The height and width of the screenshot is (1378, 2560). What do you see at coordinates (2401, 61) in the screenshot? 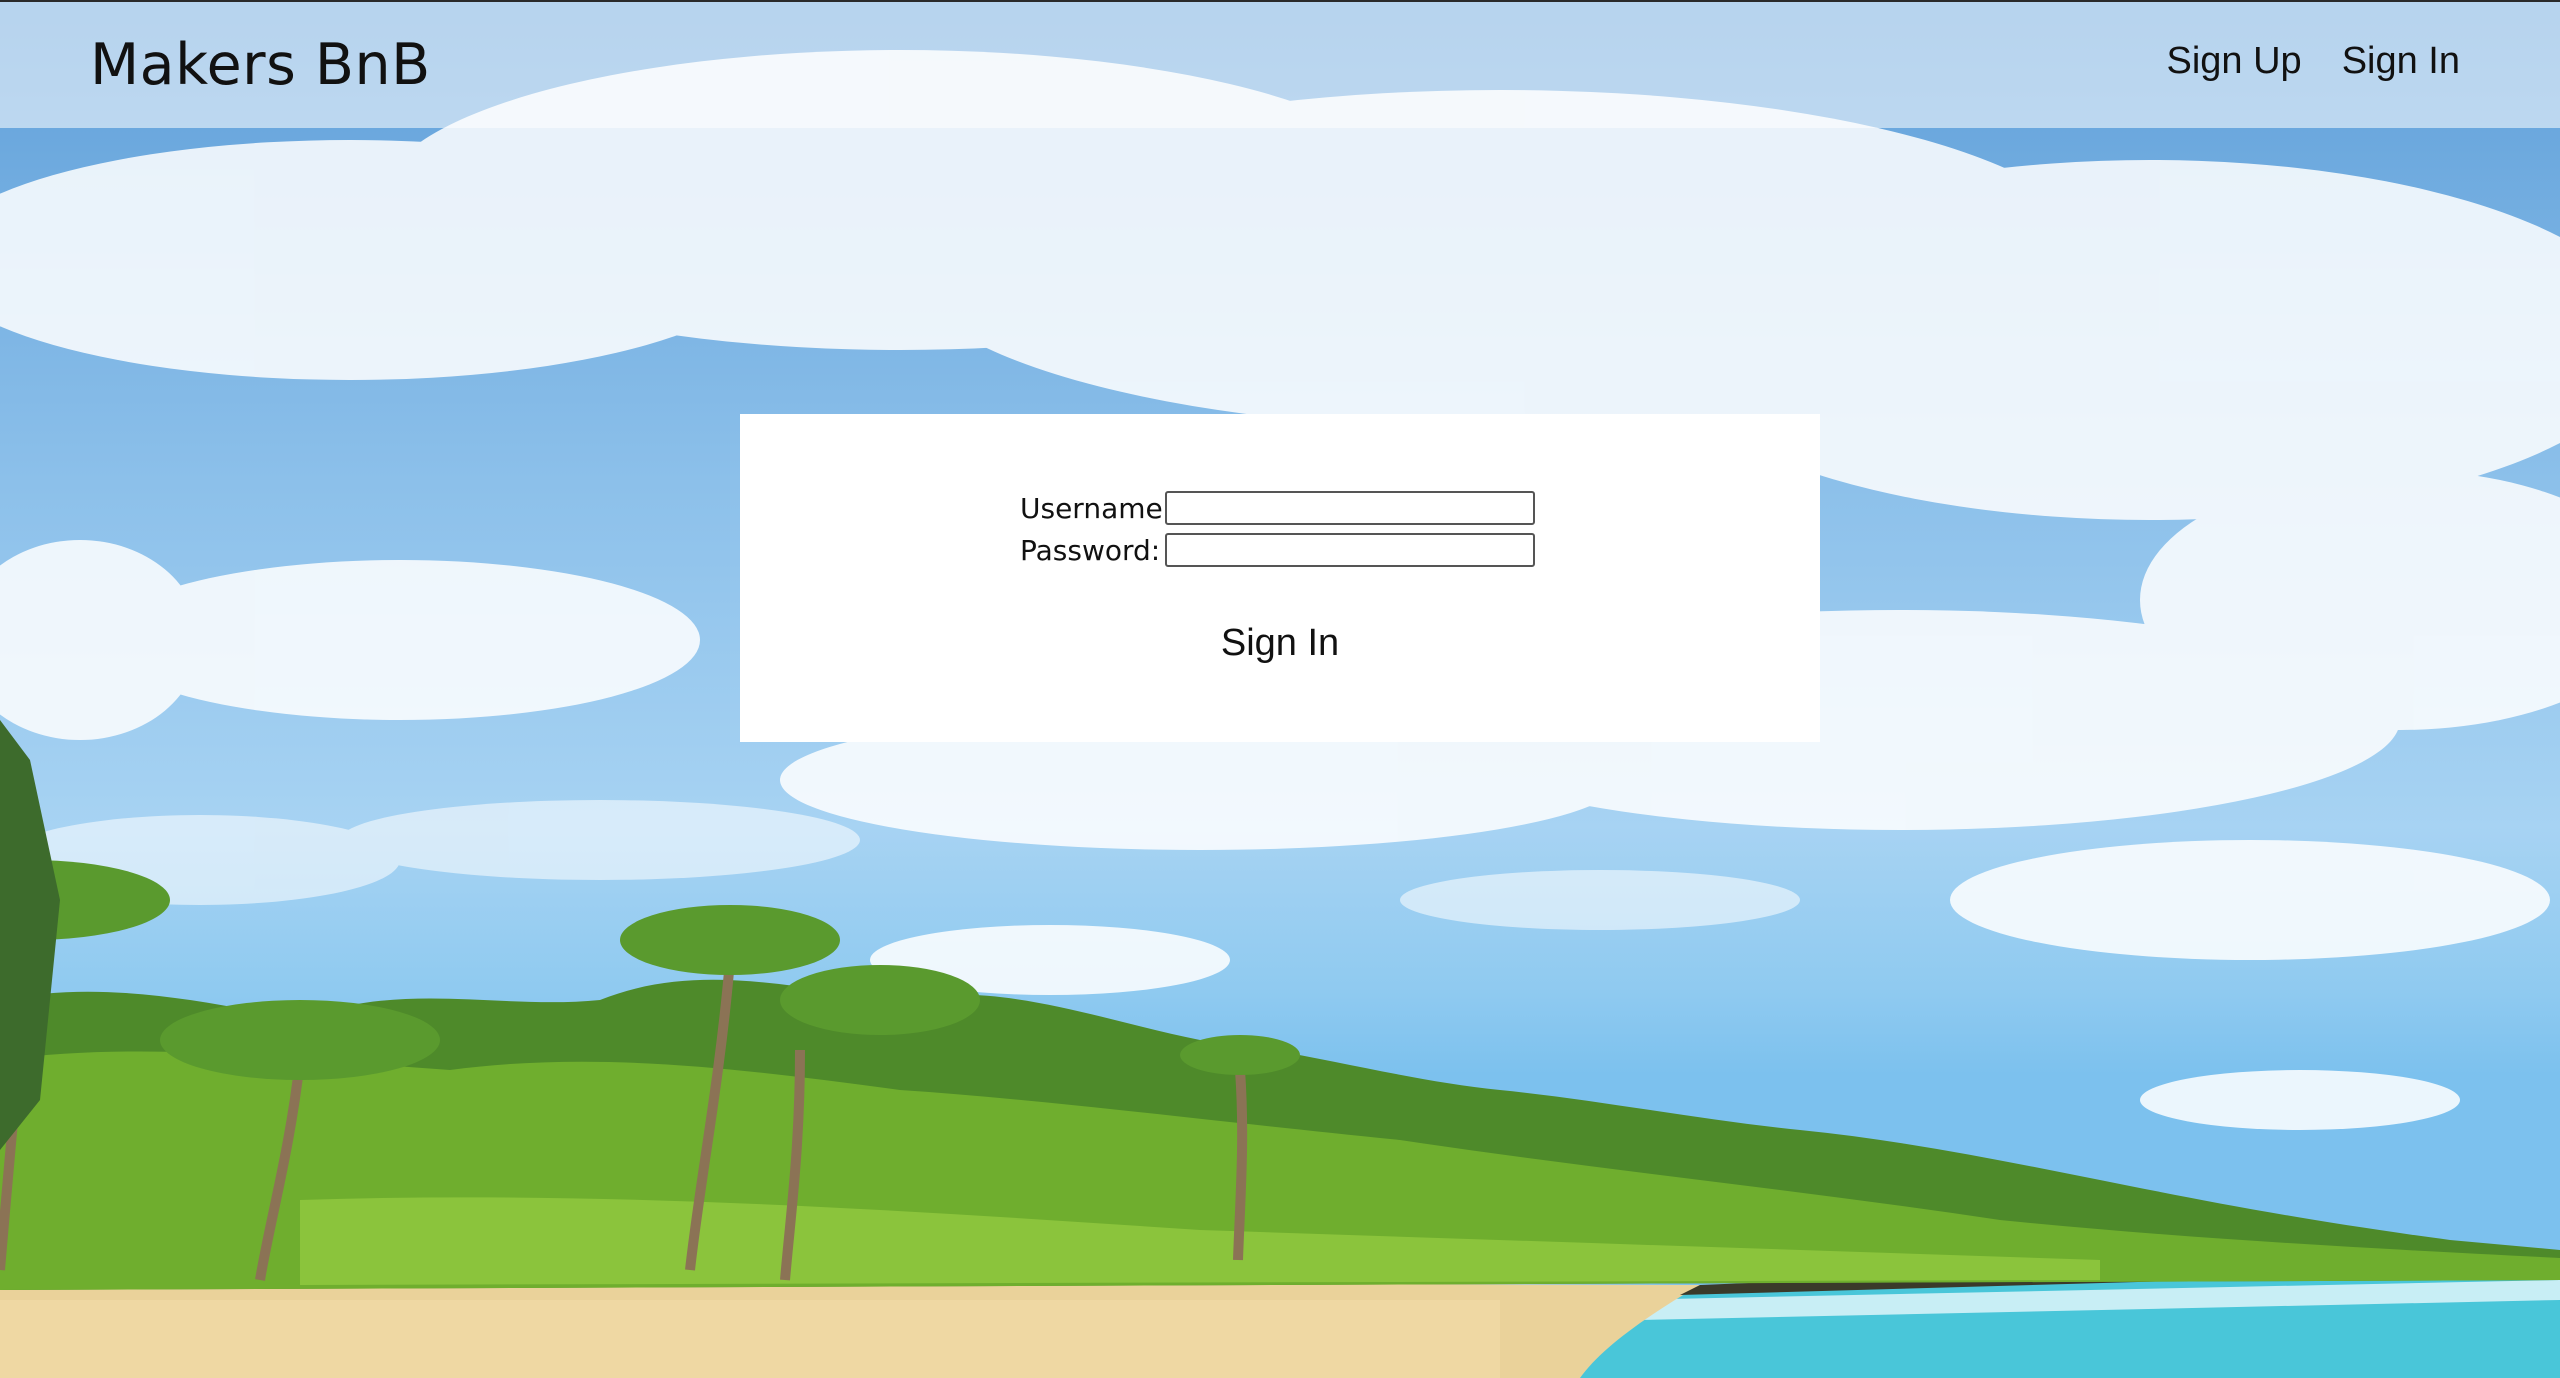
I see `nav-sign-in-link: Sign In` at bounding box center [2401, 61].